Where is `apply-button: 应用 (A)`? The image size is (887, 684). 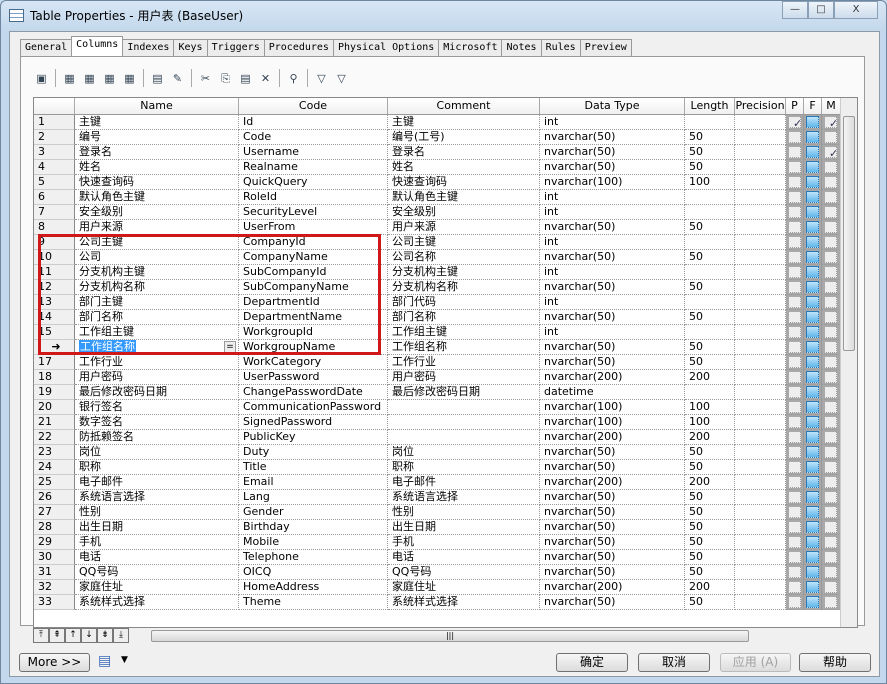 apply-button: 应用 (A) is located at coordinates (755, 662).